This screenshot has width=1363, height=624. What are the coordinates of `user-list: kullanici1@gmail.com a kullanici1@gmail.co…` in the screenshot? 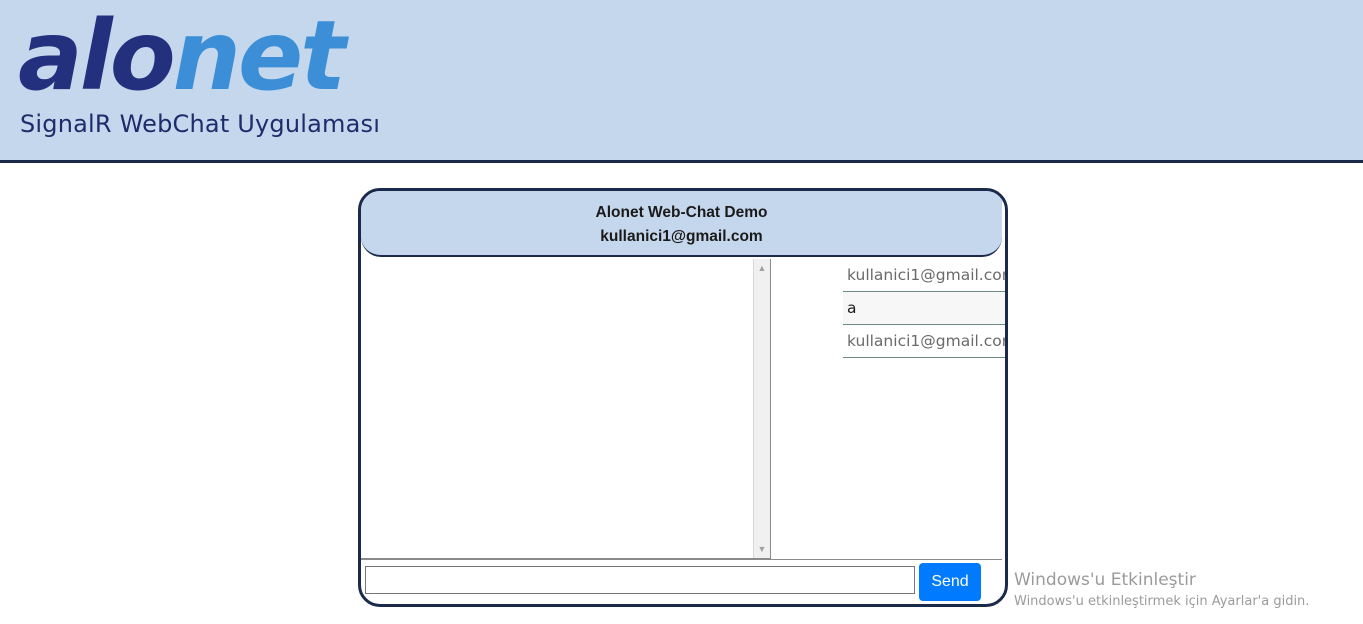 It's located at (924, 308).